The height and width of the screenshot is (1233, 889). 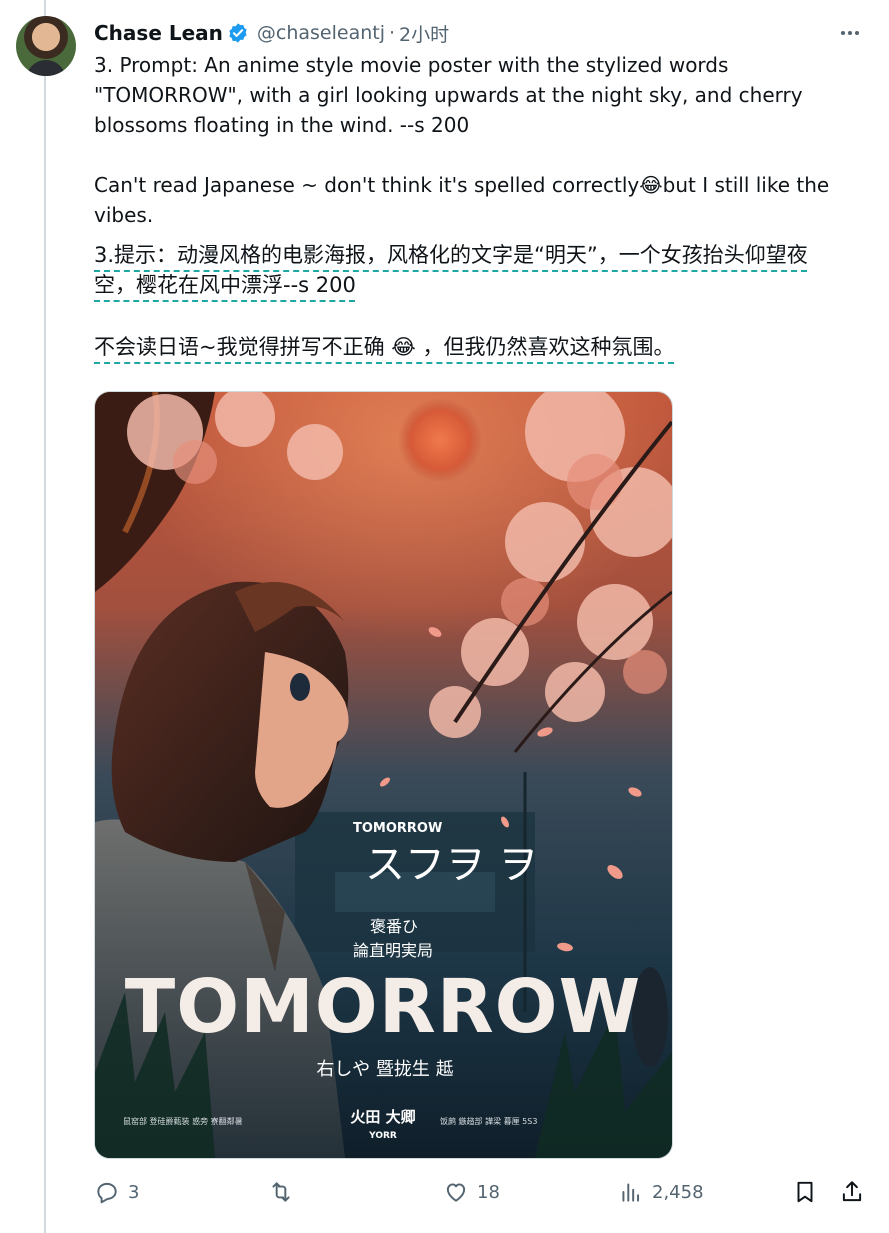 I want to click on verified-badge-icon, so click(x=238, y=33).